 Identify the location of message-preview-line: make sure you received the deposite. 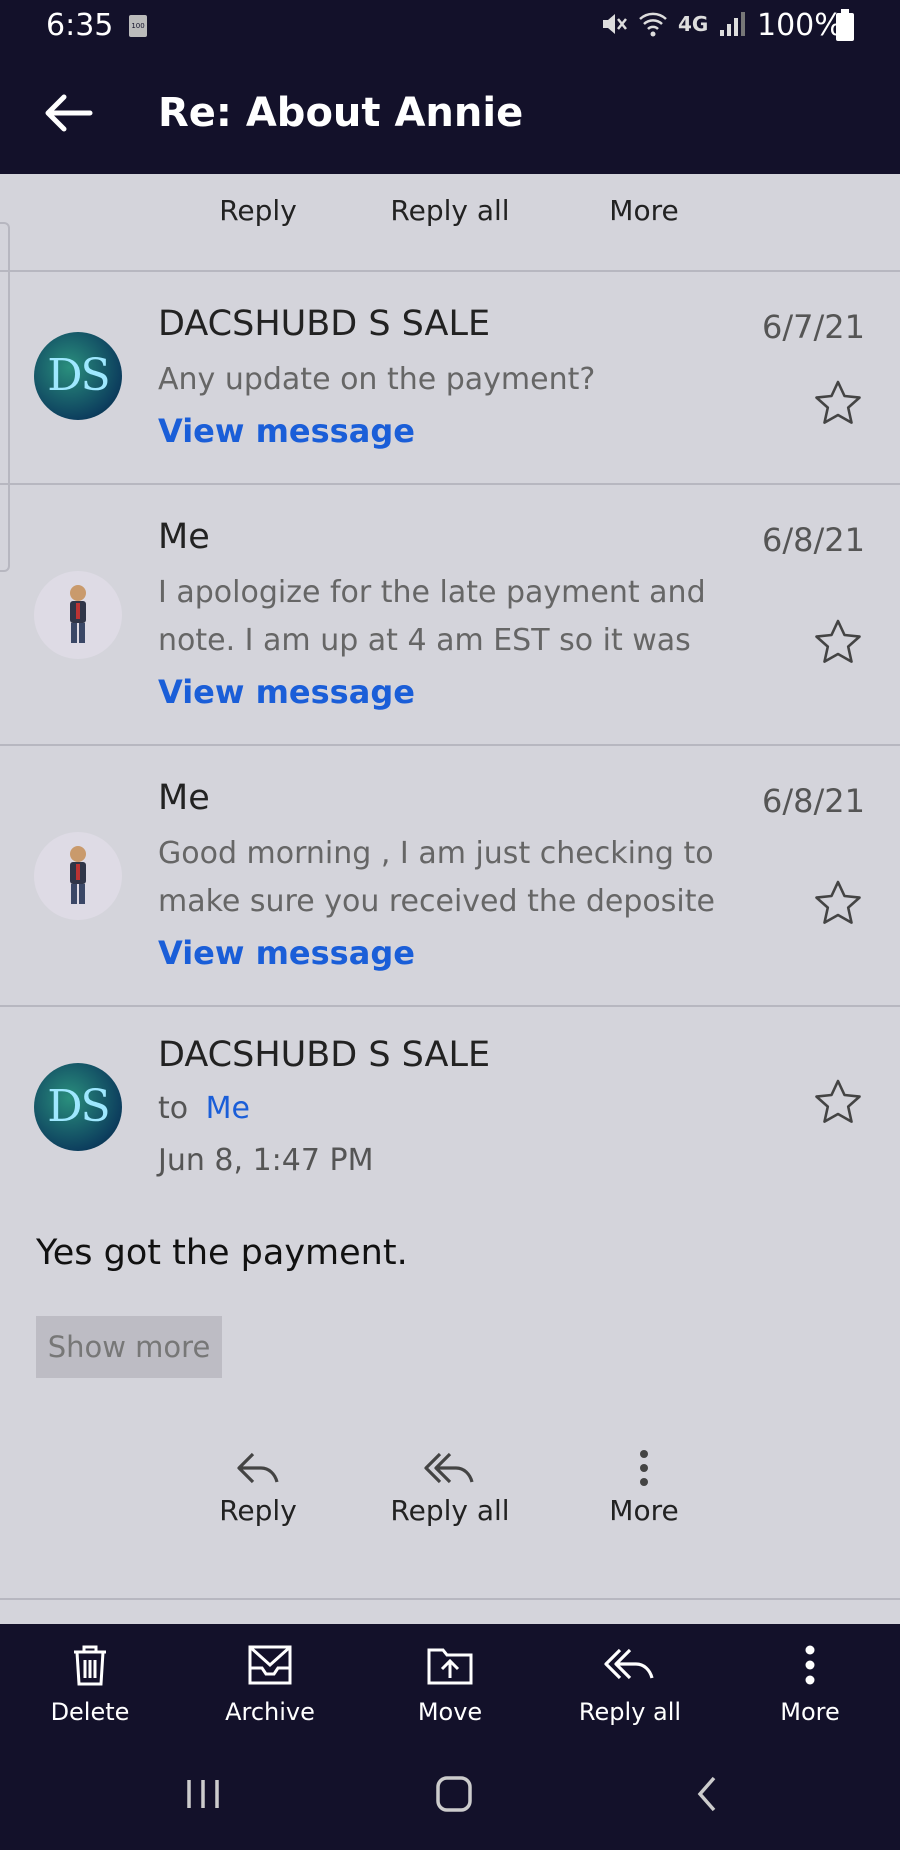
(436, 901).